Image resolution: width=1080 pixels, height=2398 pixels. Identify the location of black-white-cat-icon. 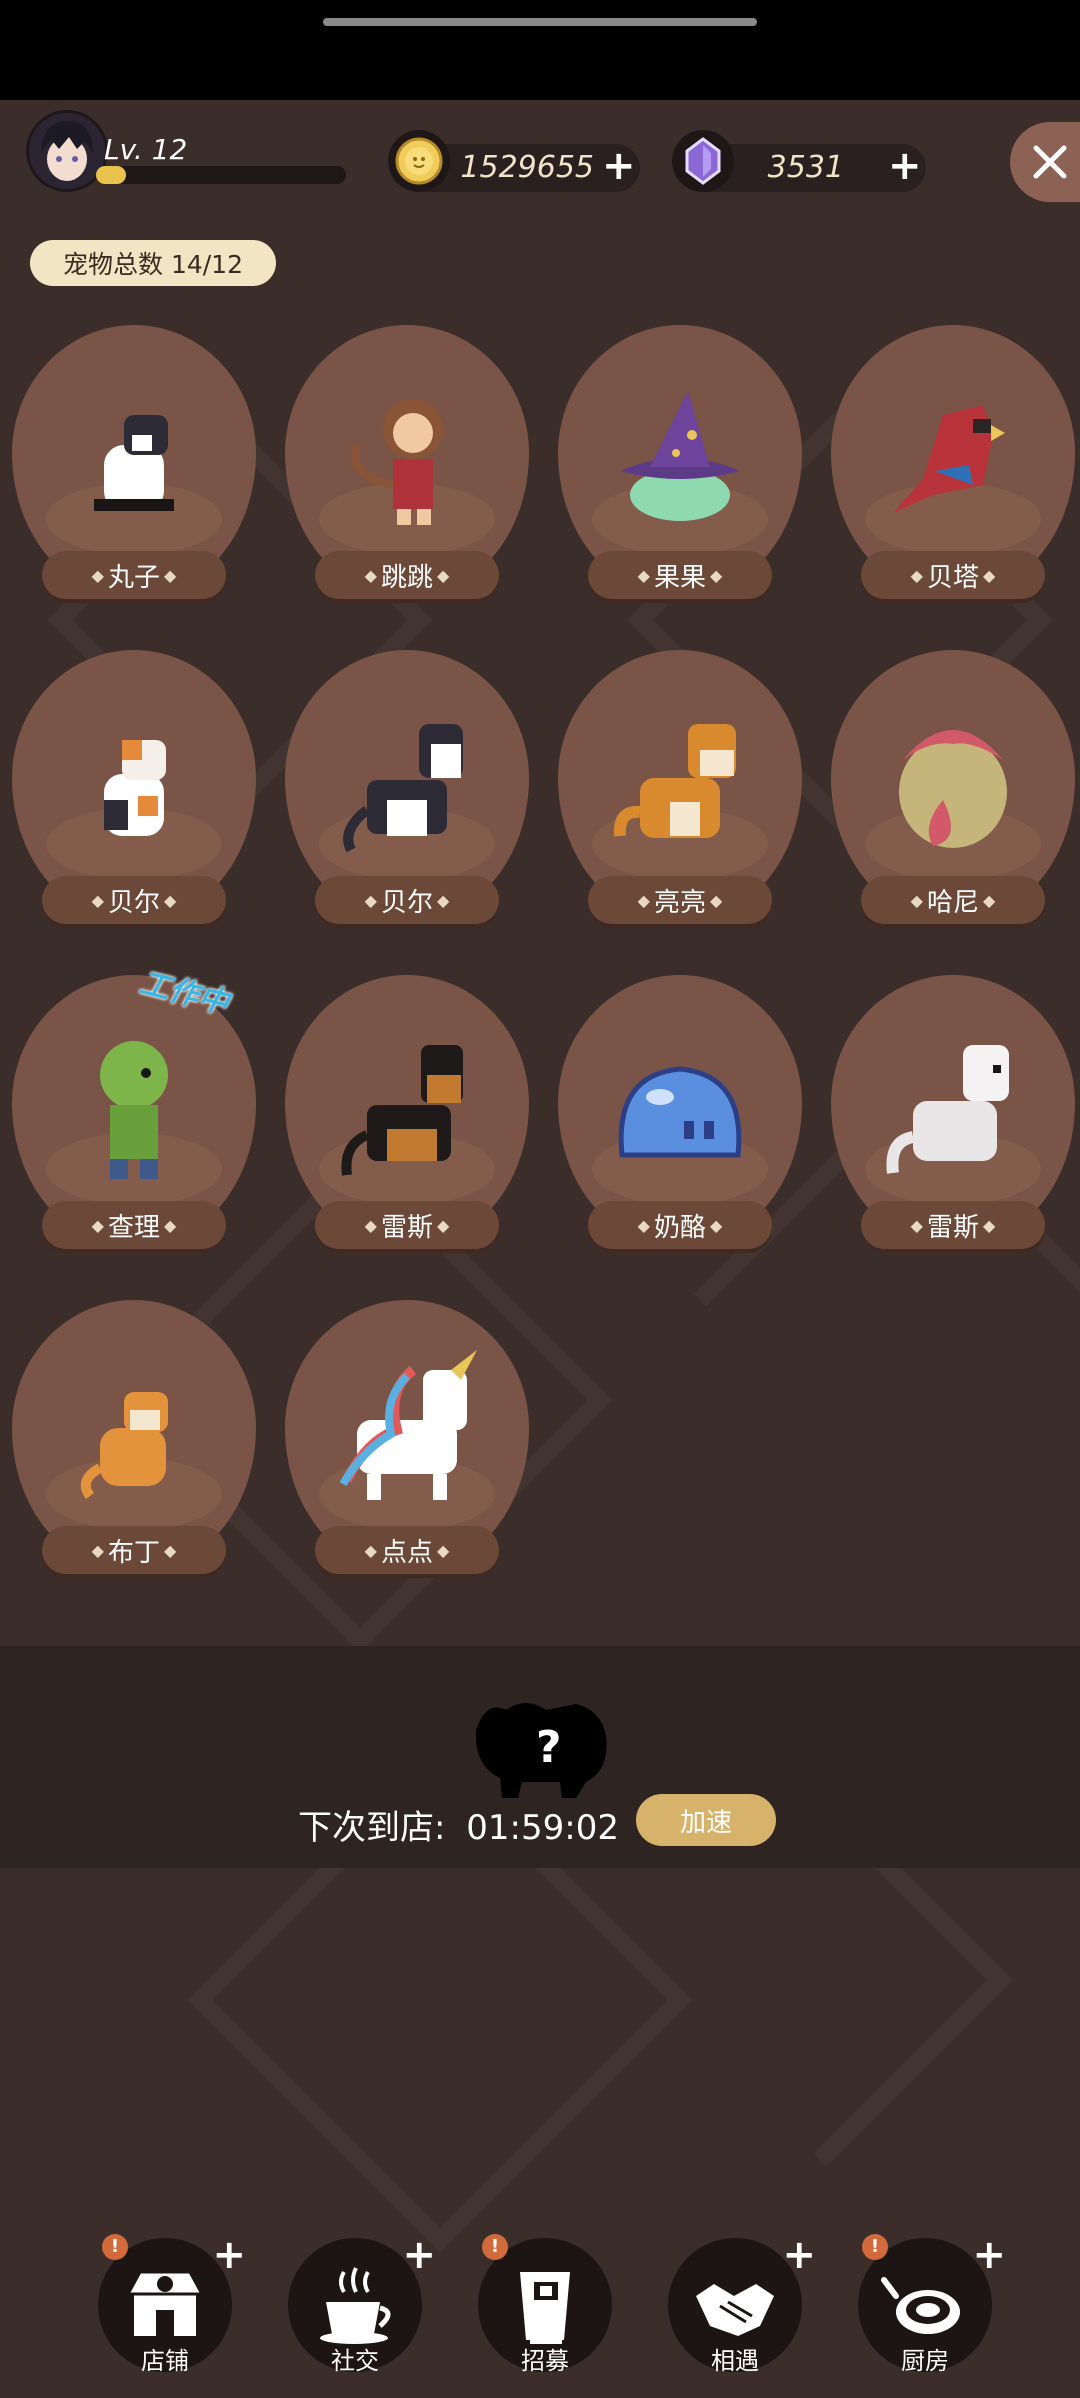
(134, 463).